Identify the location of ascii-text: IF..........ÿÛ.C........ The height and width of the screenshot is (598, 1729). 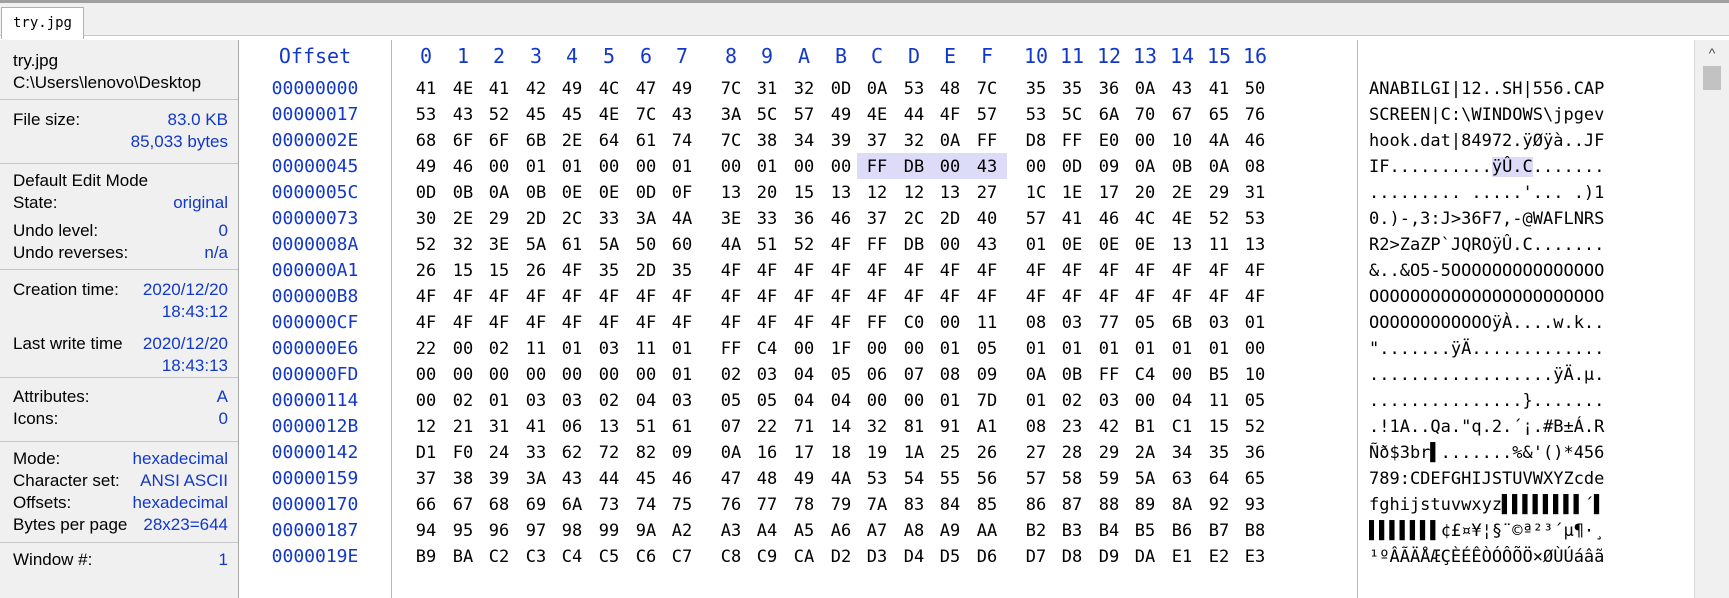
(1529, 167).